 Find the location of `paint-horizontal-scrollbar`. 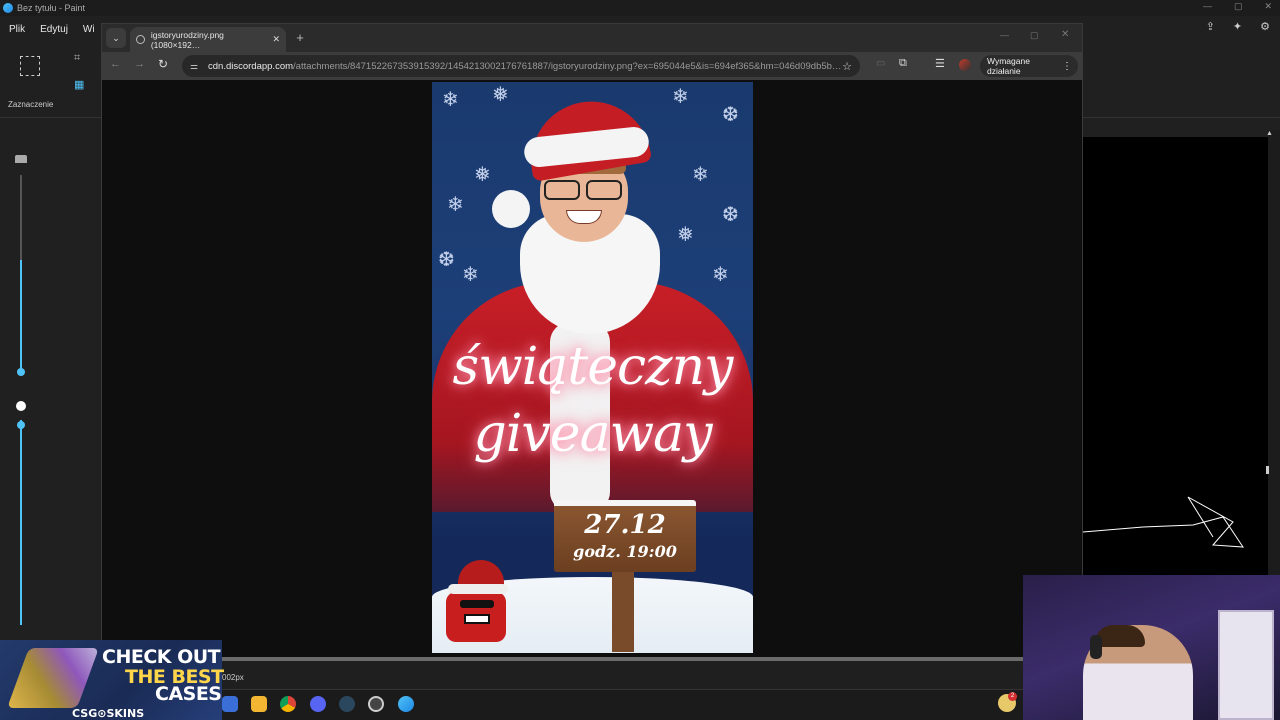

paint-horizontal-scrollbar is located at coordinates (562, 659).